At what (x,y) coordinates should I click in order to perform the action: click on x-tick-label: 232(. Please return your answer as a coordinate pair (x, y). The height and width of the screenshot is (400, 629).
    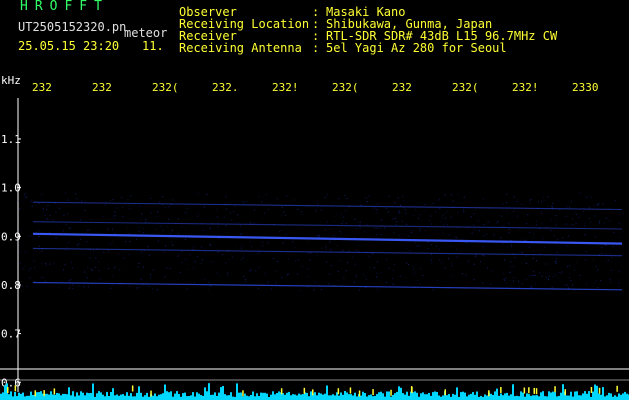
    Looking at the image, I should click on (345, 87).